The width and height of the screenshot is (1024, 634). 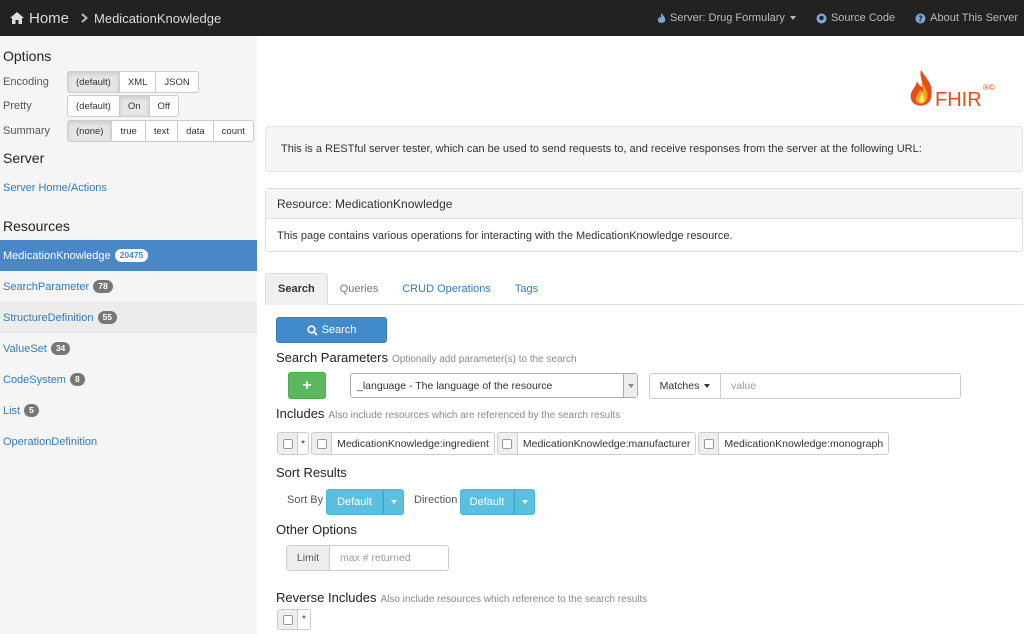 I want to click on home-link: Home, so click(x=39, y=18).